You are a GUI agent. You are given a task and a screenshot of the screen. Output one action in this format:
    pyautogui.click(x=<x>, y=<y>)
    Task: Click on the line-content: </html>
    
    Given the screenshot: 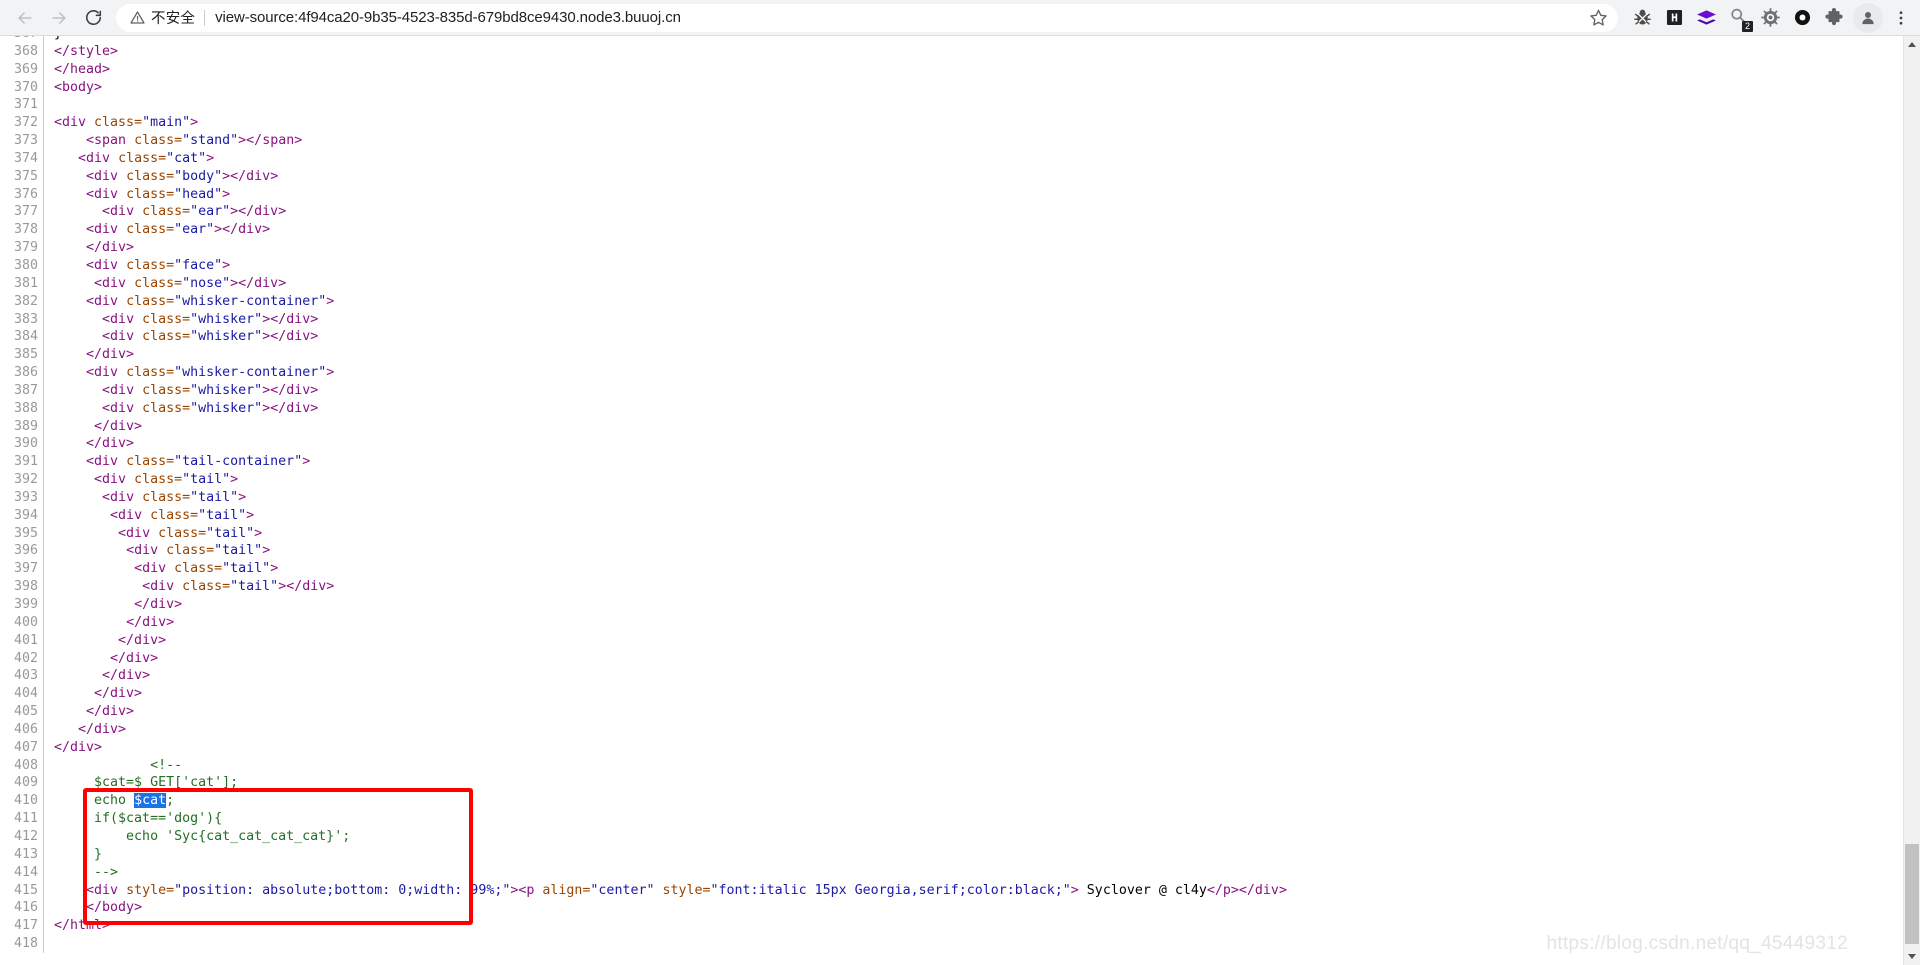 What is the action you would take?
    pyautogui.click(x=82, y=925)
    